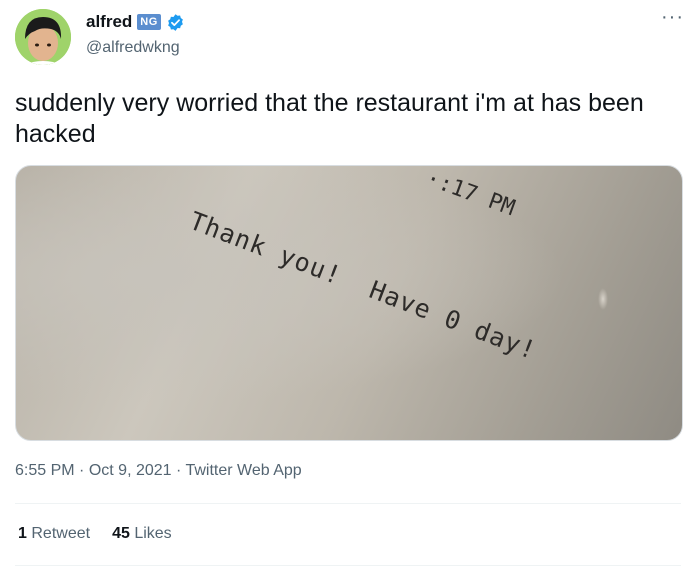 The image size is (700, 575). Describe the element at coordinates (121, 533) in the screenshot. I see `likes-count: 45` at that location.